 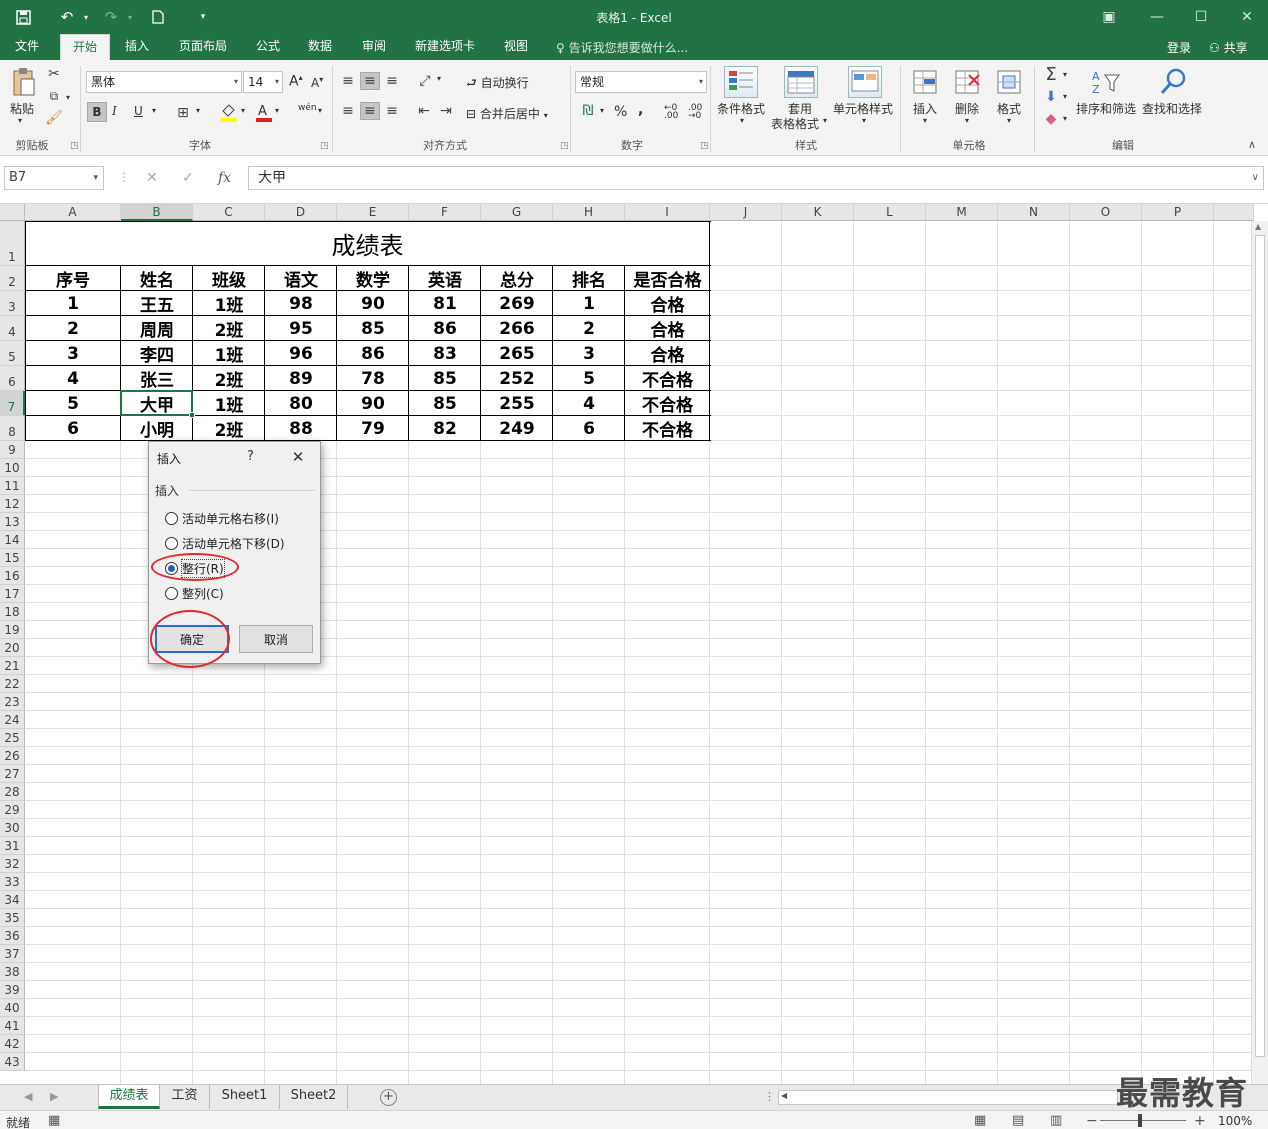 What do you see at coordinates (1201, 17) in the screenshot?
I see `maximize-icon: ☐` at bounding box center [1201, 17].